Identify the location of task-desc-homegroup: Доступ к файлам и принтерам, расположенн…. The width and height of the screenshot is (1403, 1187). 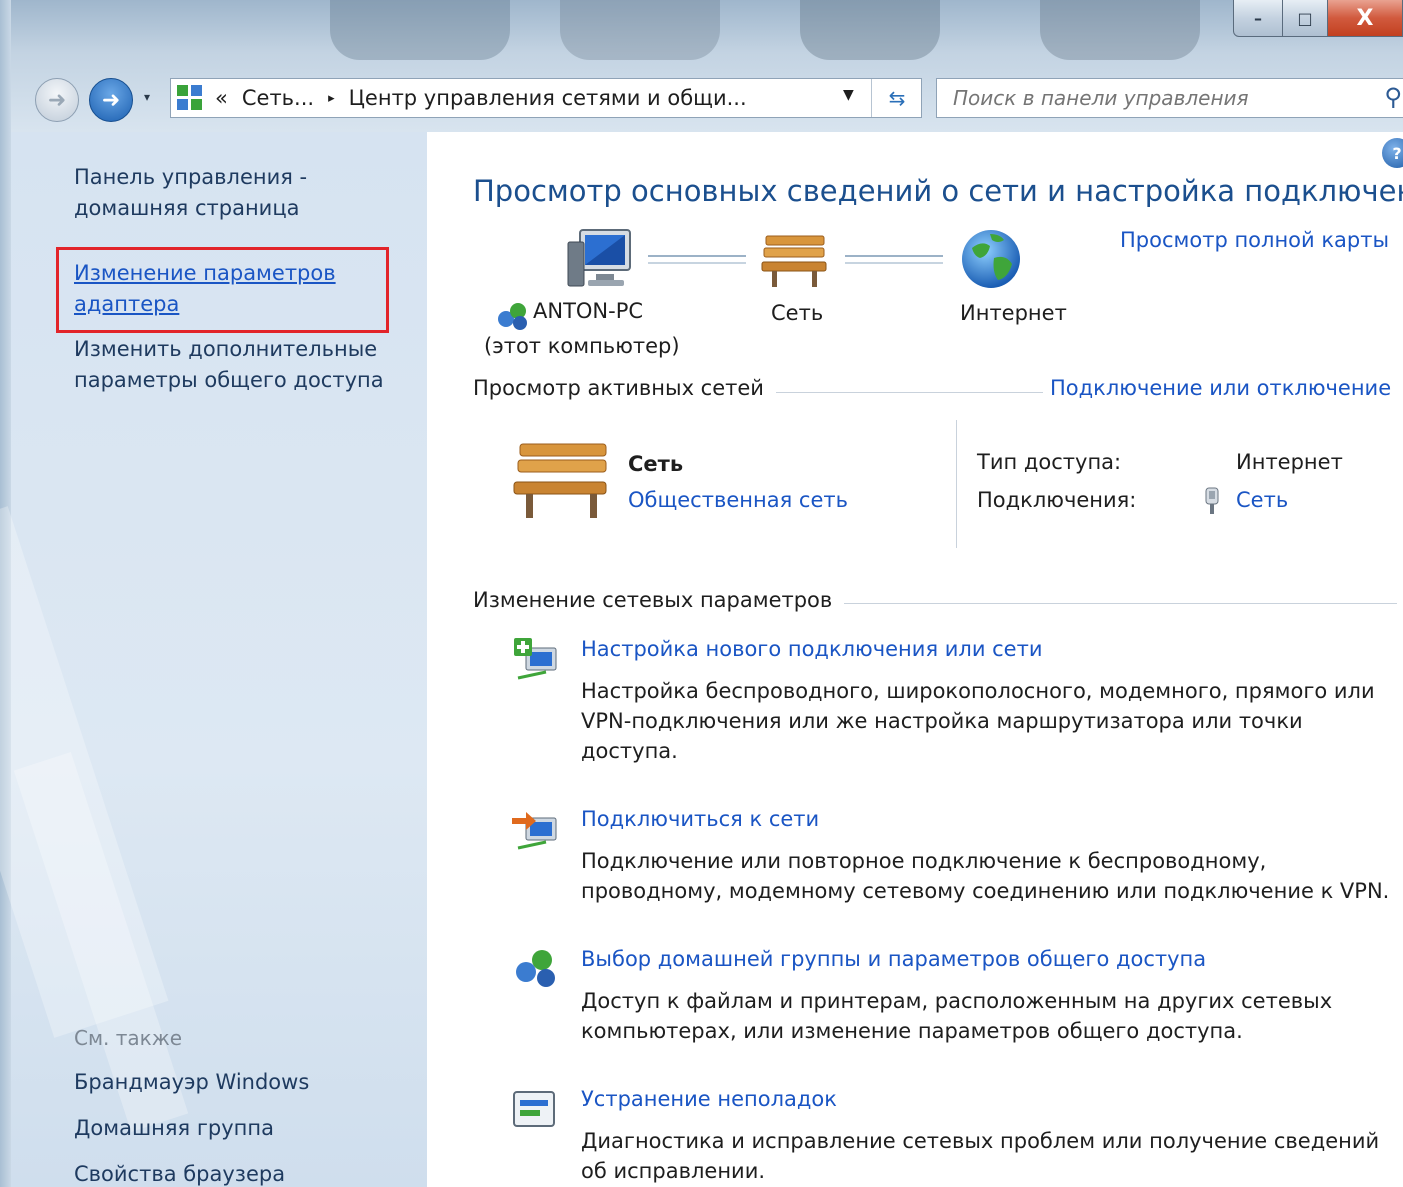
(991, 1016).